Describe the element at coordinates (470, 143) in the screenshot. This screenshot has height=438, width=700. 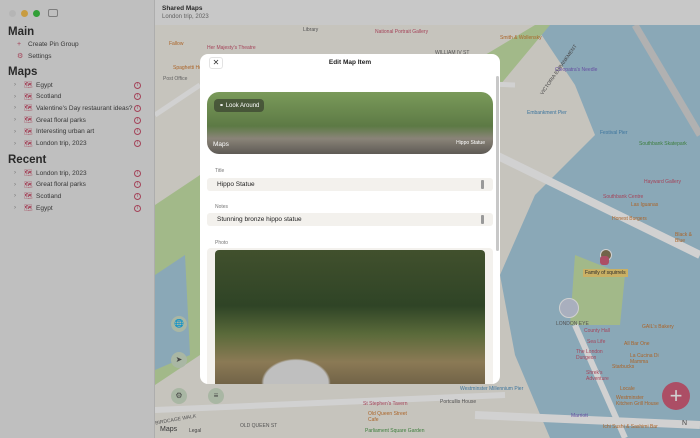
I see `look-around-caption: Hippo Statue` at that location.